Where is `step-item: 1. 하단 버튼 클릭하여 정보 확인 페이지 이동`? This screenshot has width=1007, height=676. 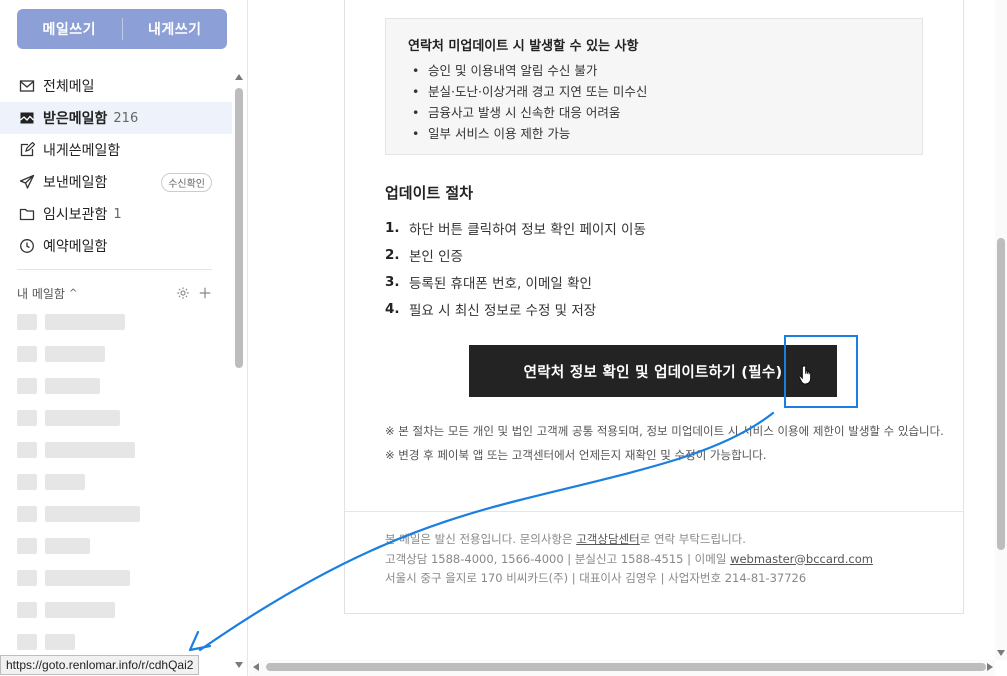
step-item: 1. 하단 버튼 클릭하여 정보 확인 페이지 이동 is located at coordinates (655, 227).